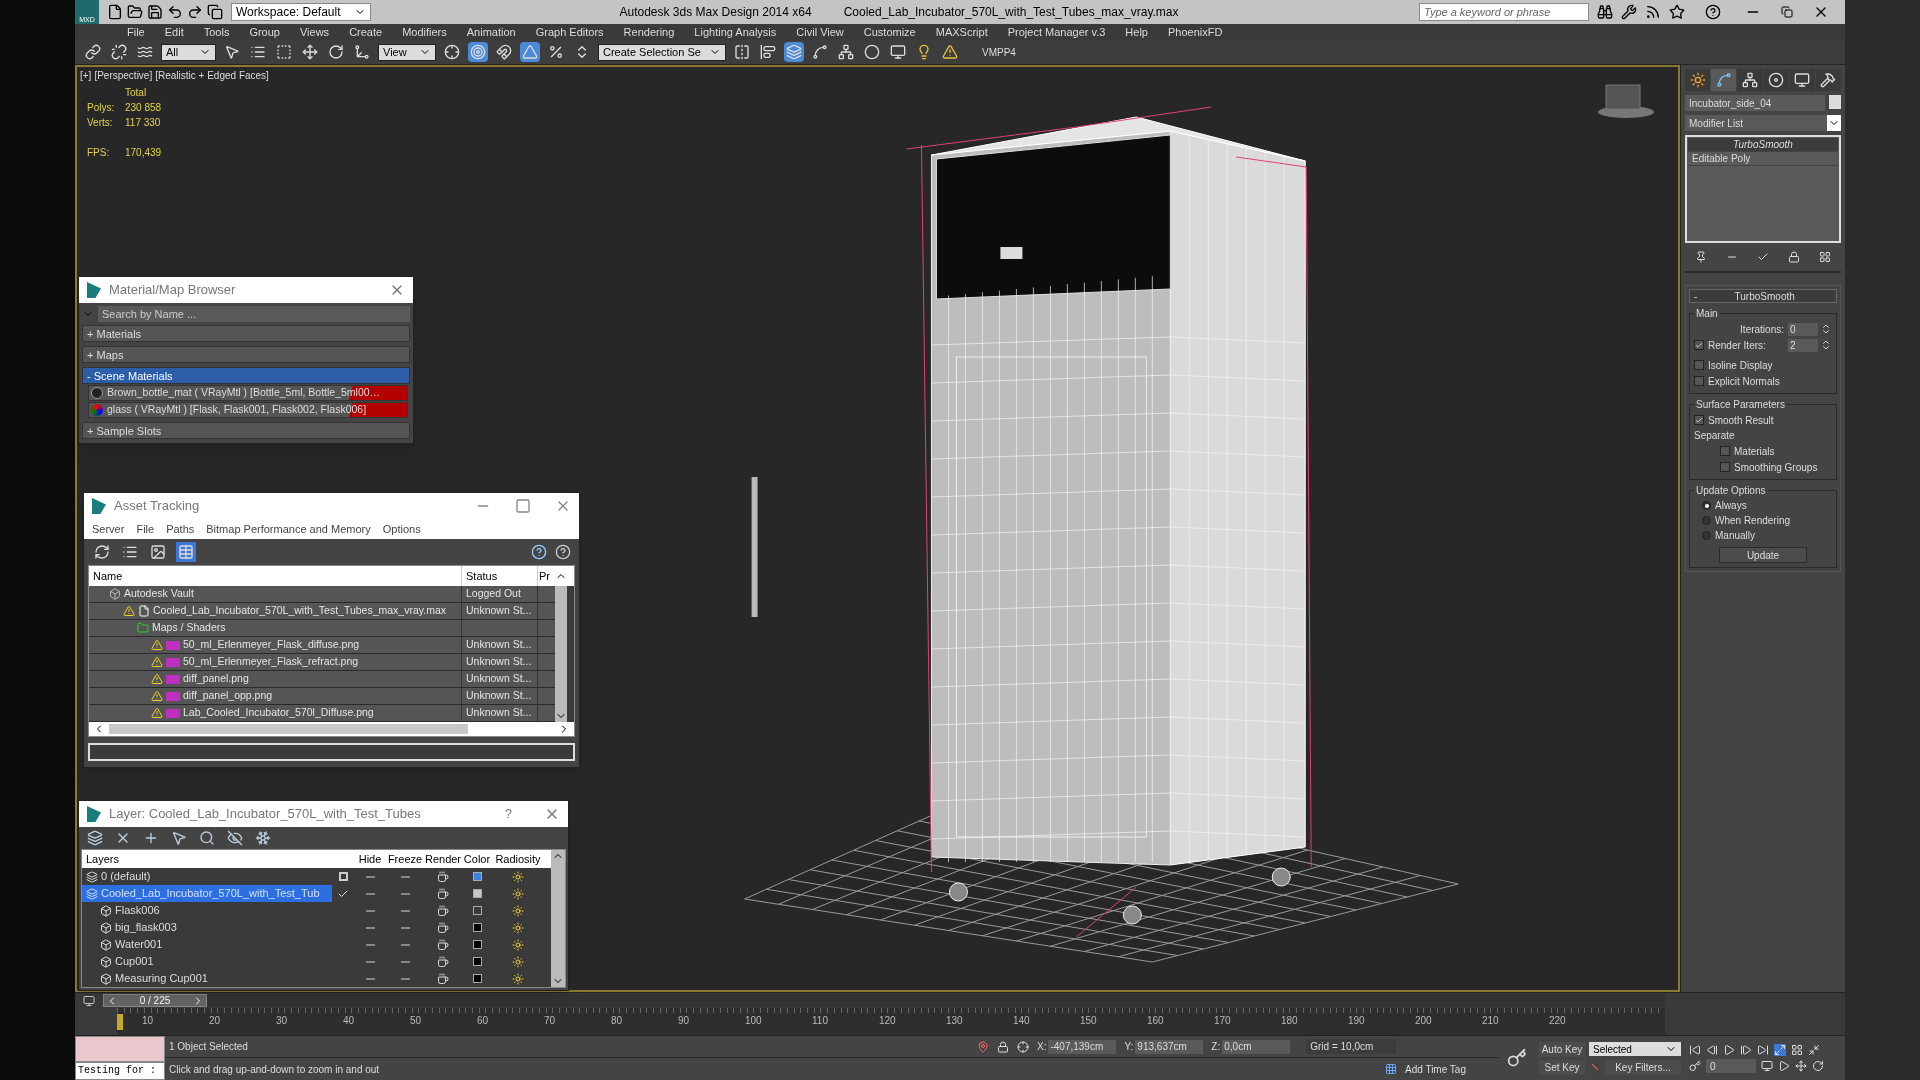  I want to click on column-header: Render, so click(443, 859).